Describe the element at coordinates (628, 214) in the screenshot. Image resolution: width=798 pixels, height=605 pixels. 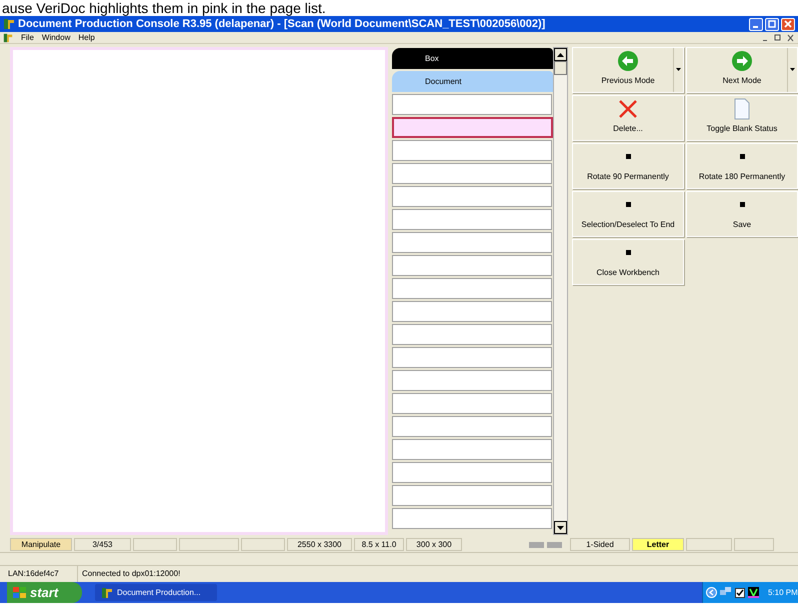
I see `action-button: Selection/Deselect To End` at that location.